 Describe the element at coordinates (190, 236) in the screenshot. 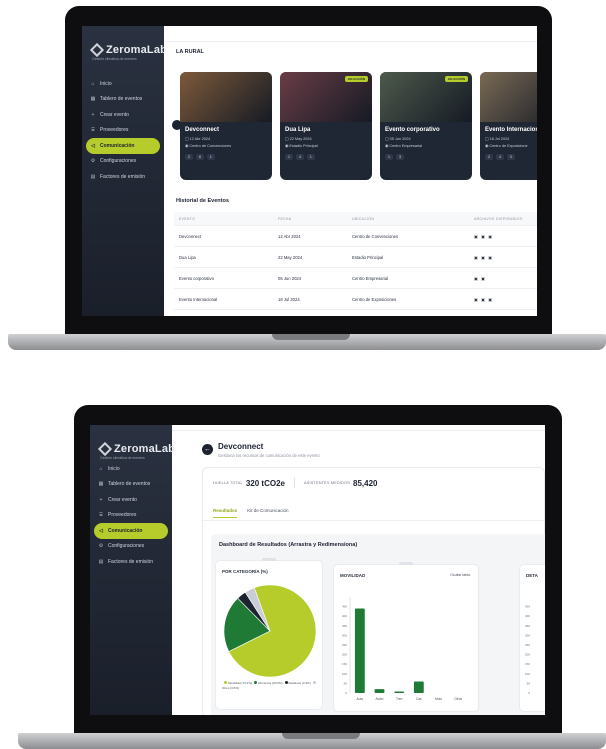

I see `cell-event: Devconnect` at that location.